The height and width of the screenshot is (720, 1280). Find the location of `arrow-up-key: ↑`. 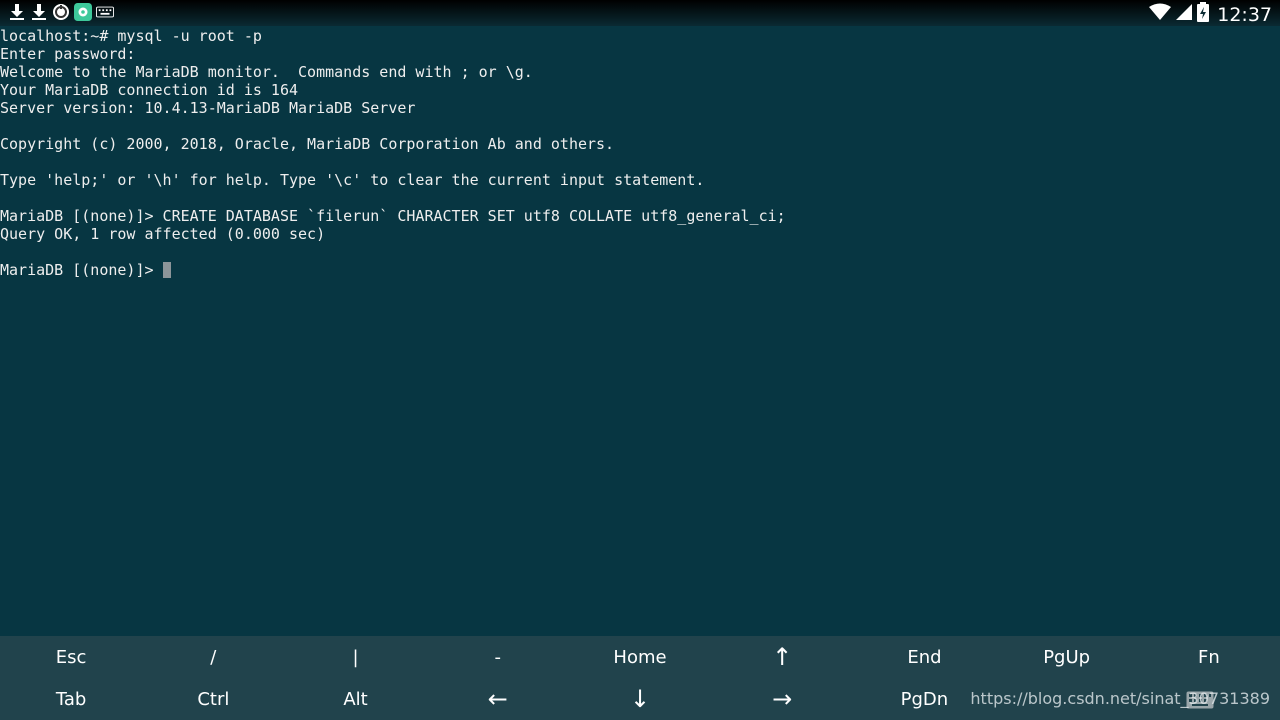

arrow-up-key: ↑ is located at coordinates (782, 657).